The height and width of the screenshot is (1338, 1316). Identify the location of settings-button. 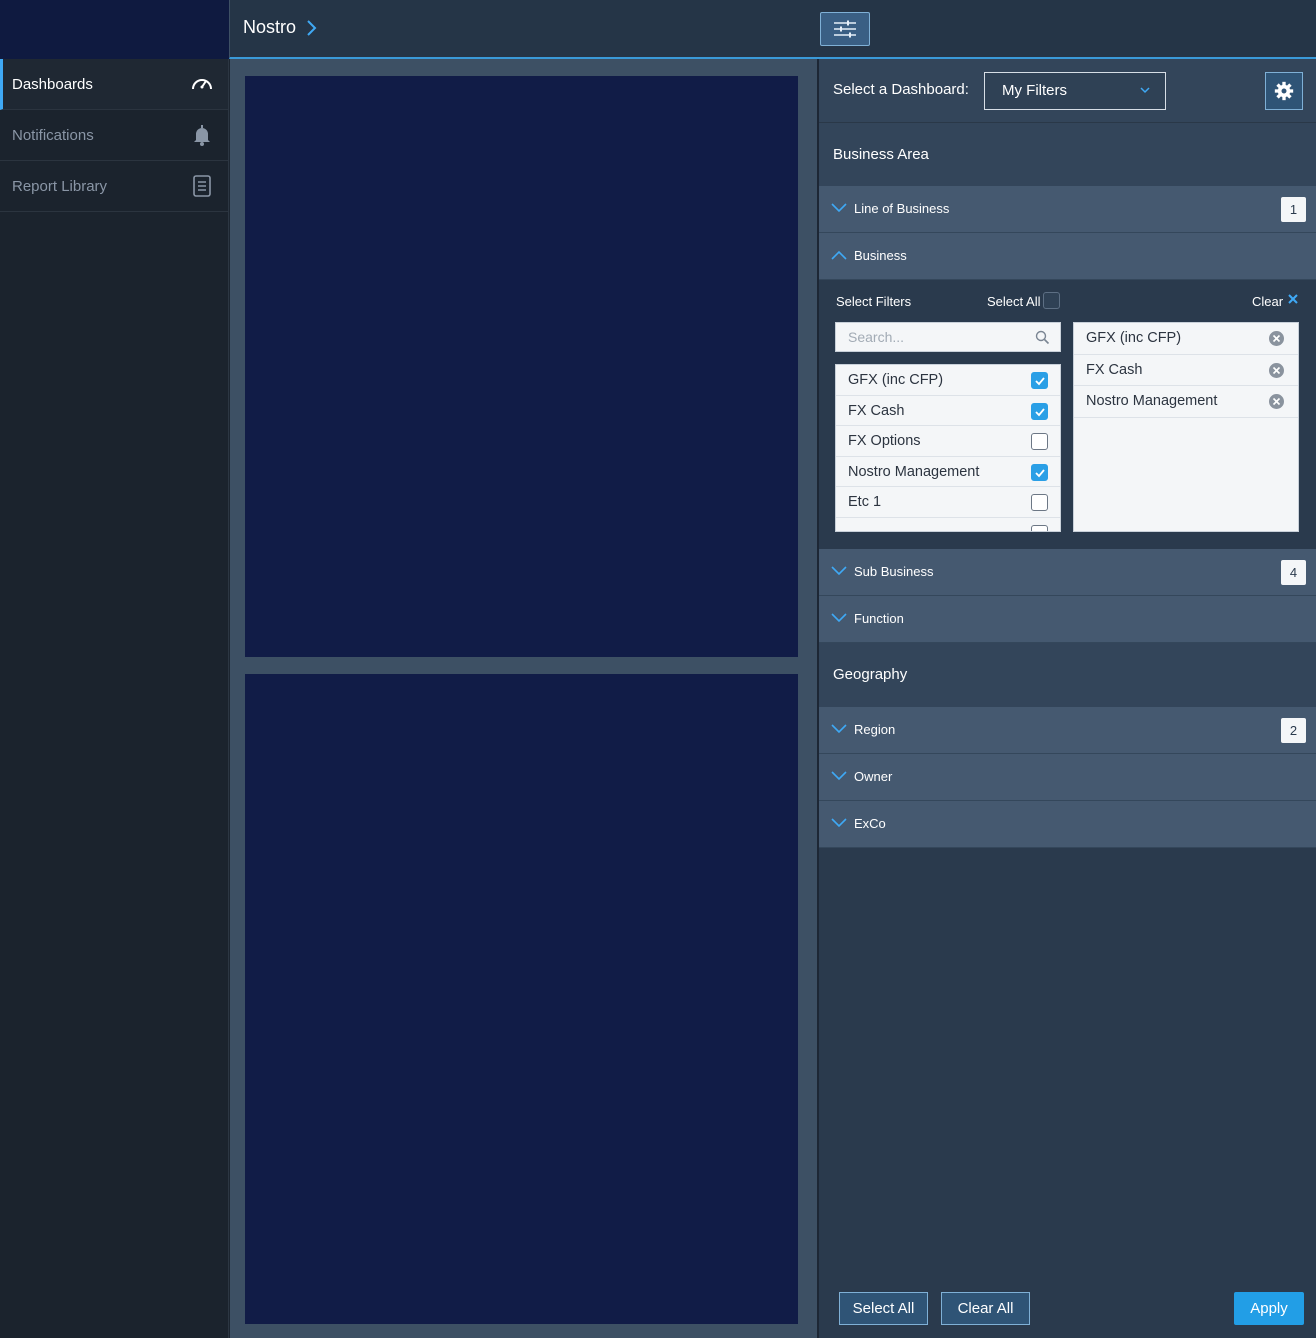
(1284, 91).